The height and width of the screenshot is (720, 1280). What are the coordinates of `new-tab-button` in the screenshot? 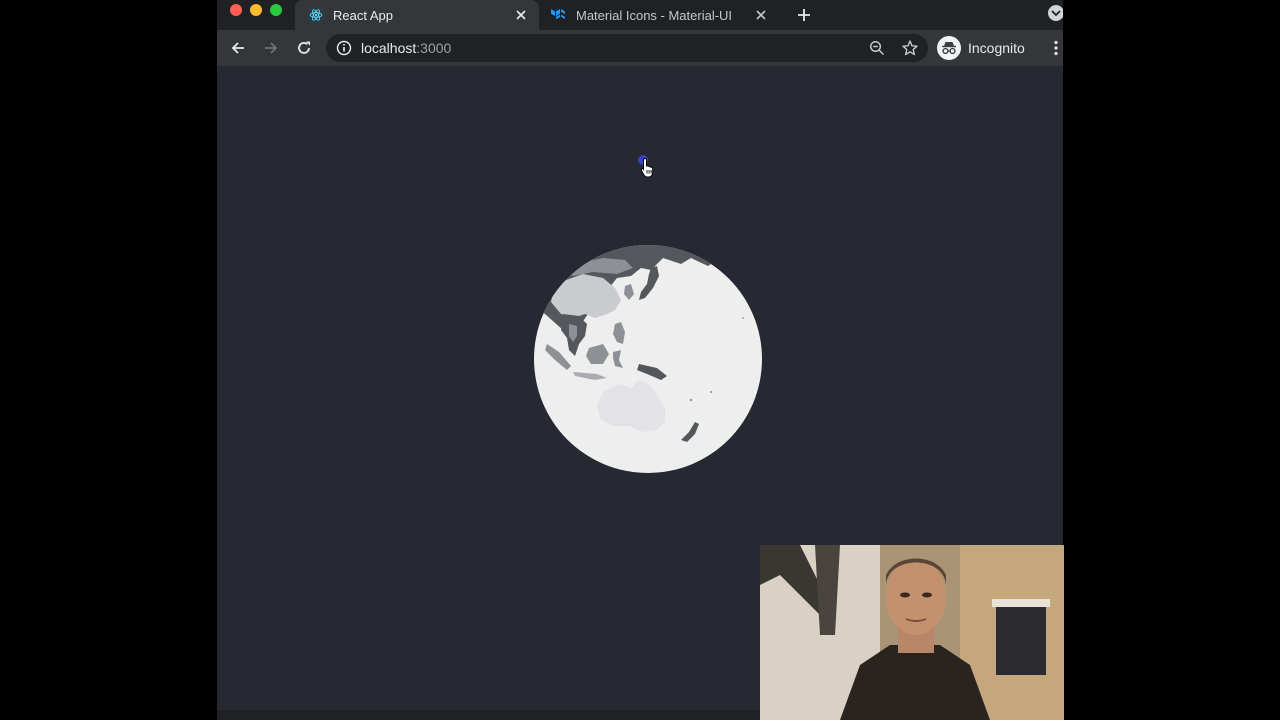 It's located at (804, 15).